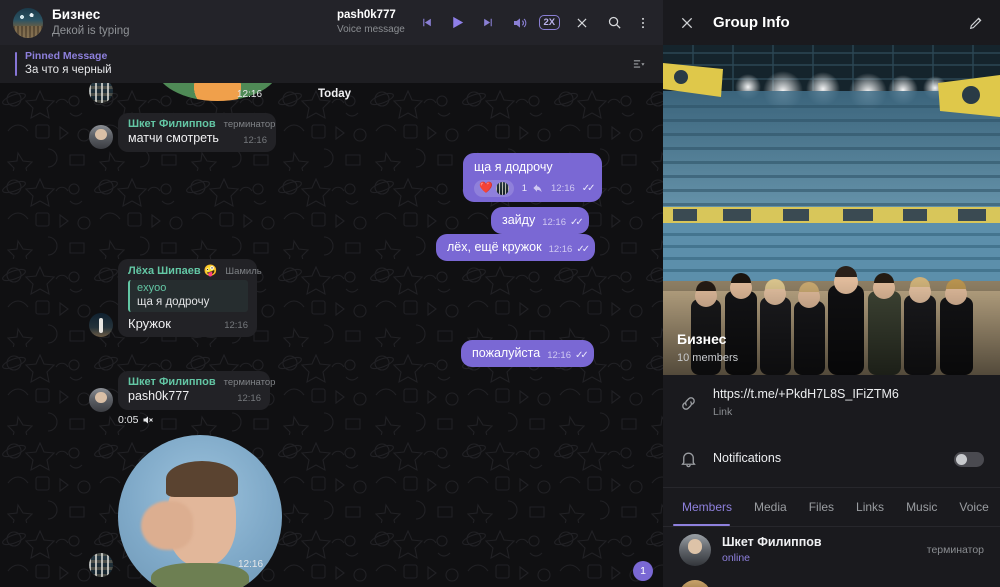  I want to click on bubble-body: матчи смотреть 12:16, so click(197, 138).